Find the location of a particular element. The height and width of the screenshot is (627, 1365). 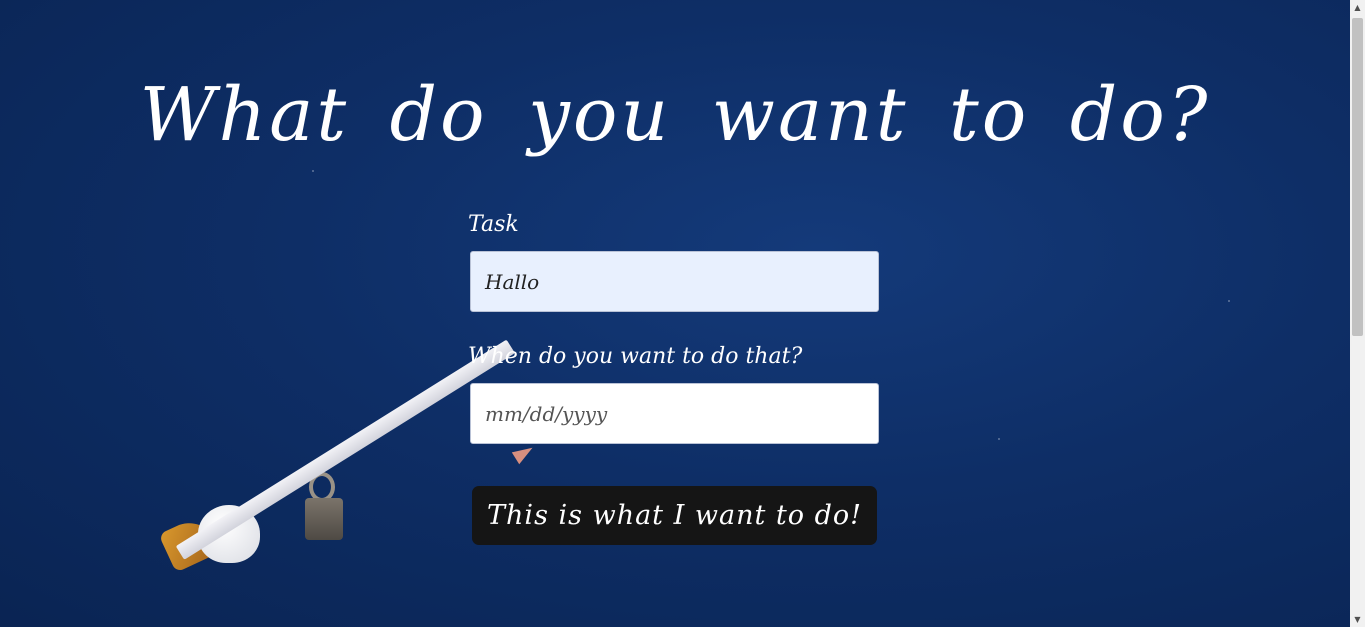

task-input-value: Hallo is located at coordinates (512, 281).